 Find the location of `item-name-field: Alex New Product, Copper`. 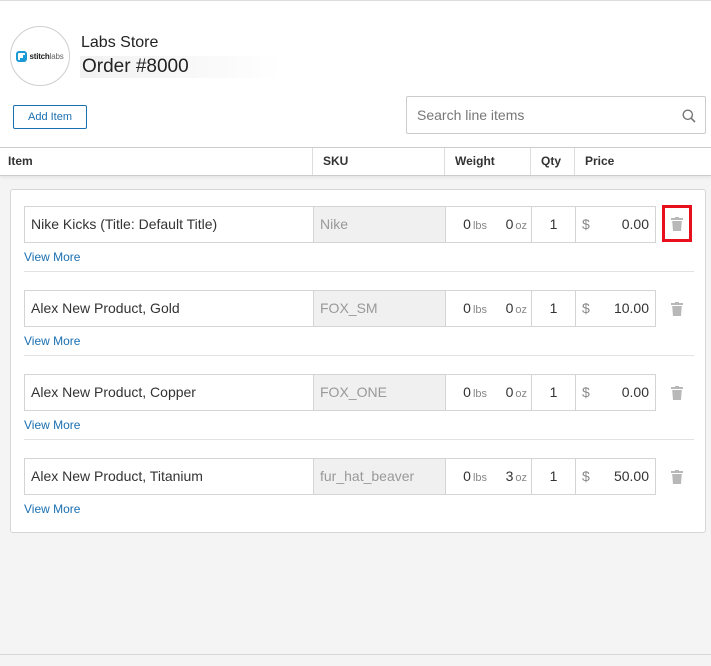

item-name-field: Alex New Product, Copper is located at coordinates (169, 392).